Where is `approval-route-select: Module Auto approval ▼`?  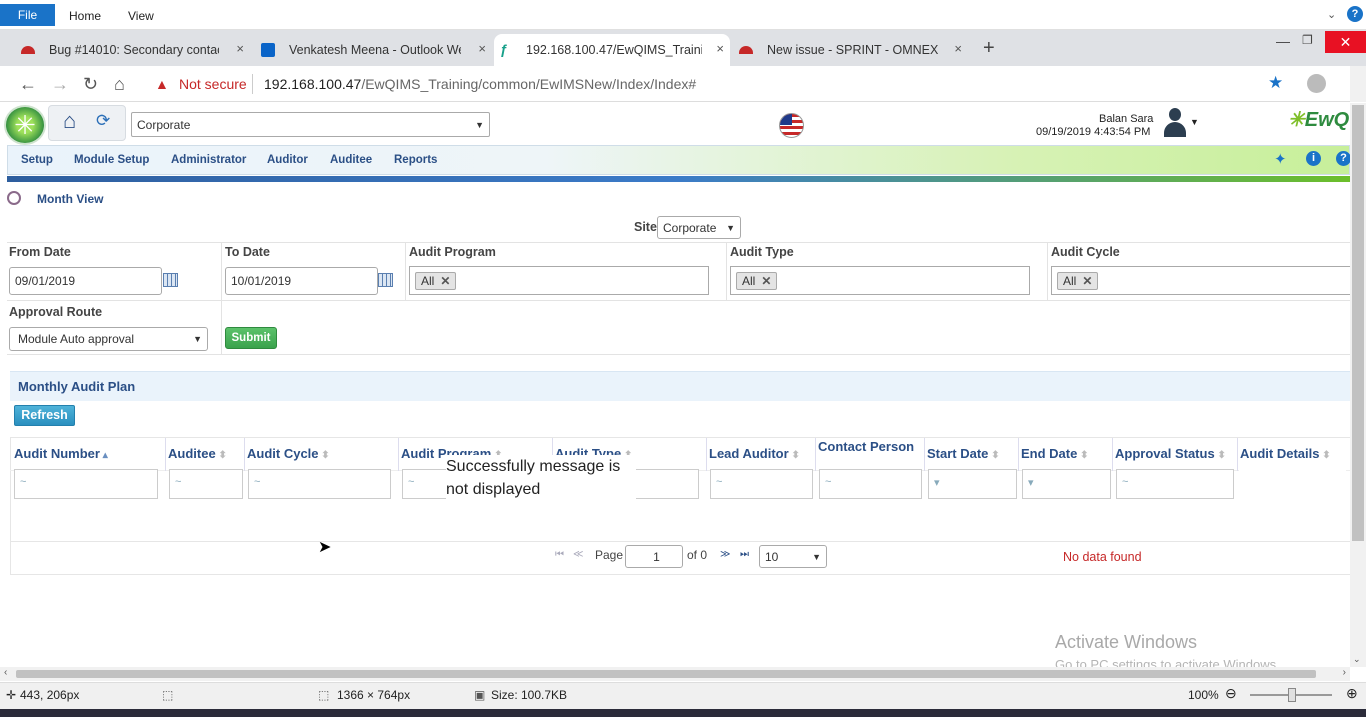
approval-route-select: Module Auto approval ▼ is located at coordinates (108, 339).